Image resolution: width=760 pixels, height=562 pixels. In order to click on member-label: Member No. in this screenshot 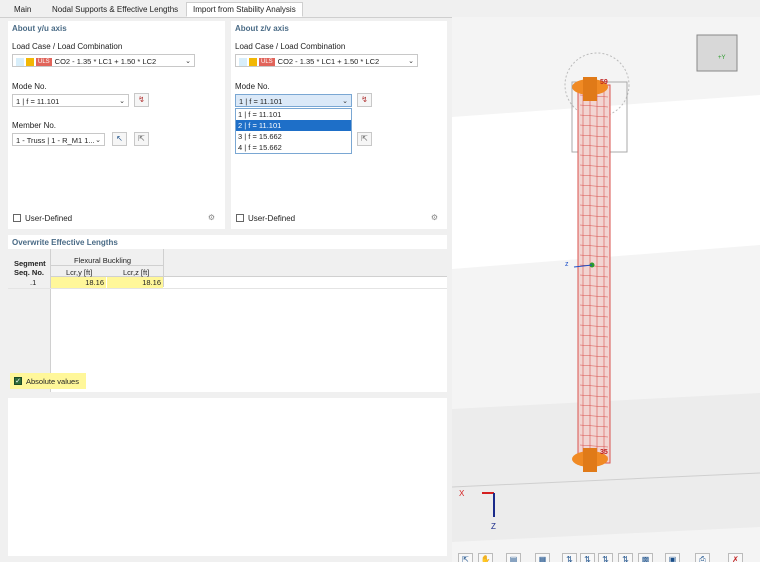, I will do `click(34, 125)`.